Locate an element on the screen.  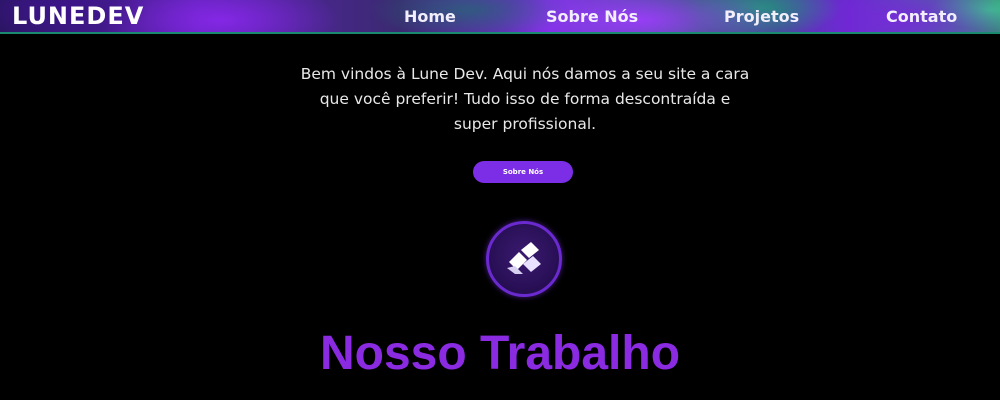
site-logo: LUNEDEV is located at coordinates (78, 16).